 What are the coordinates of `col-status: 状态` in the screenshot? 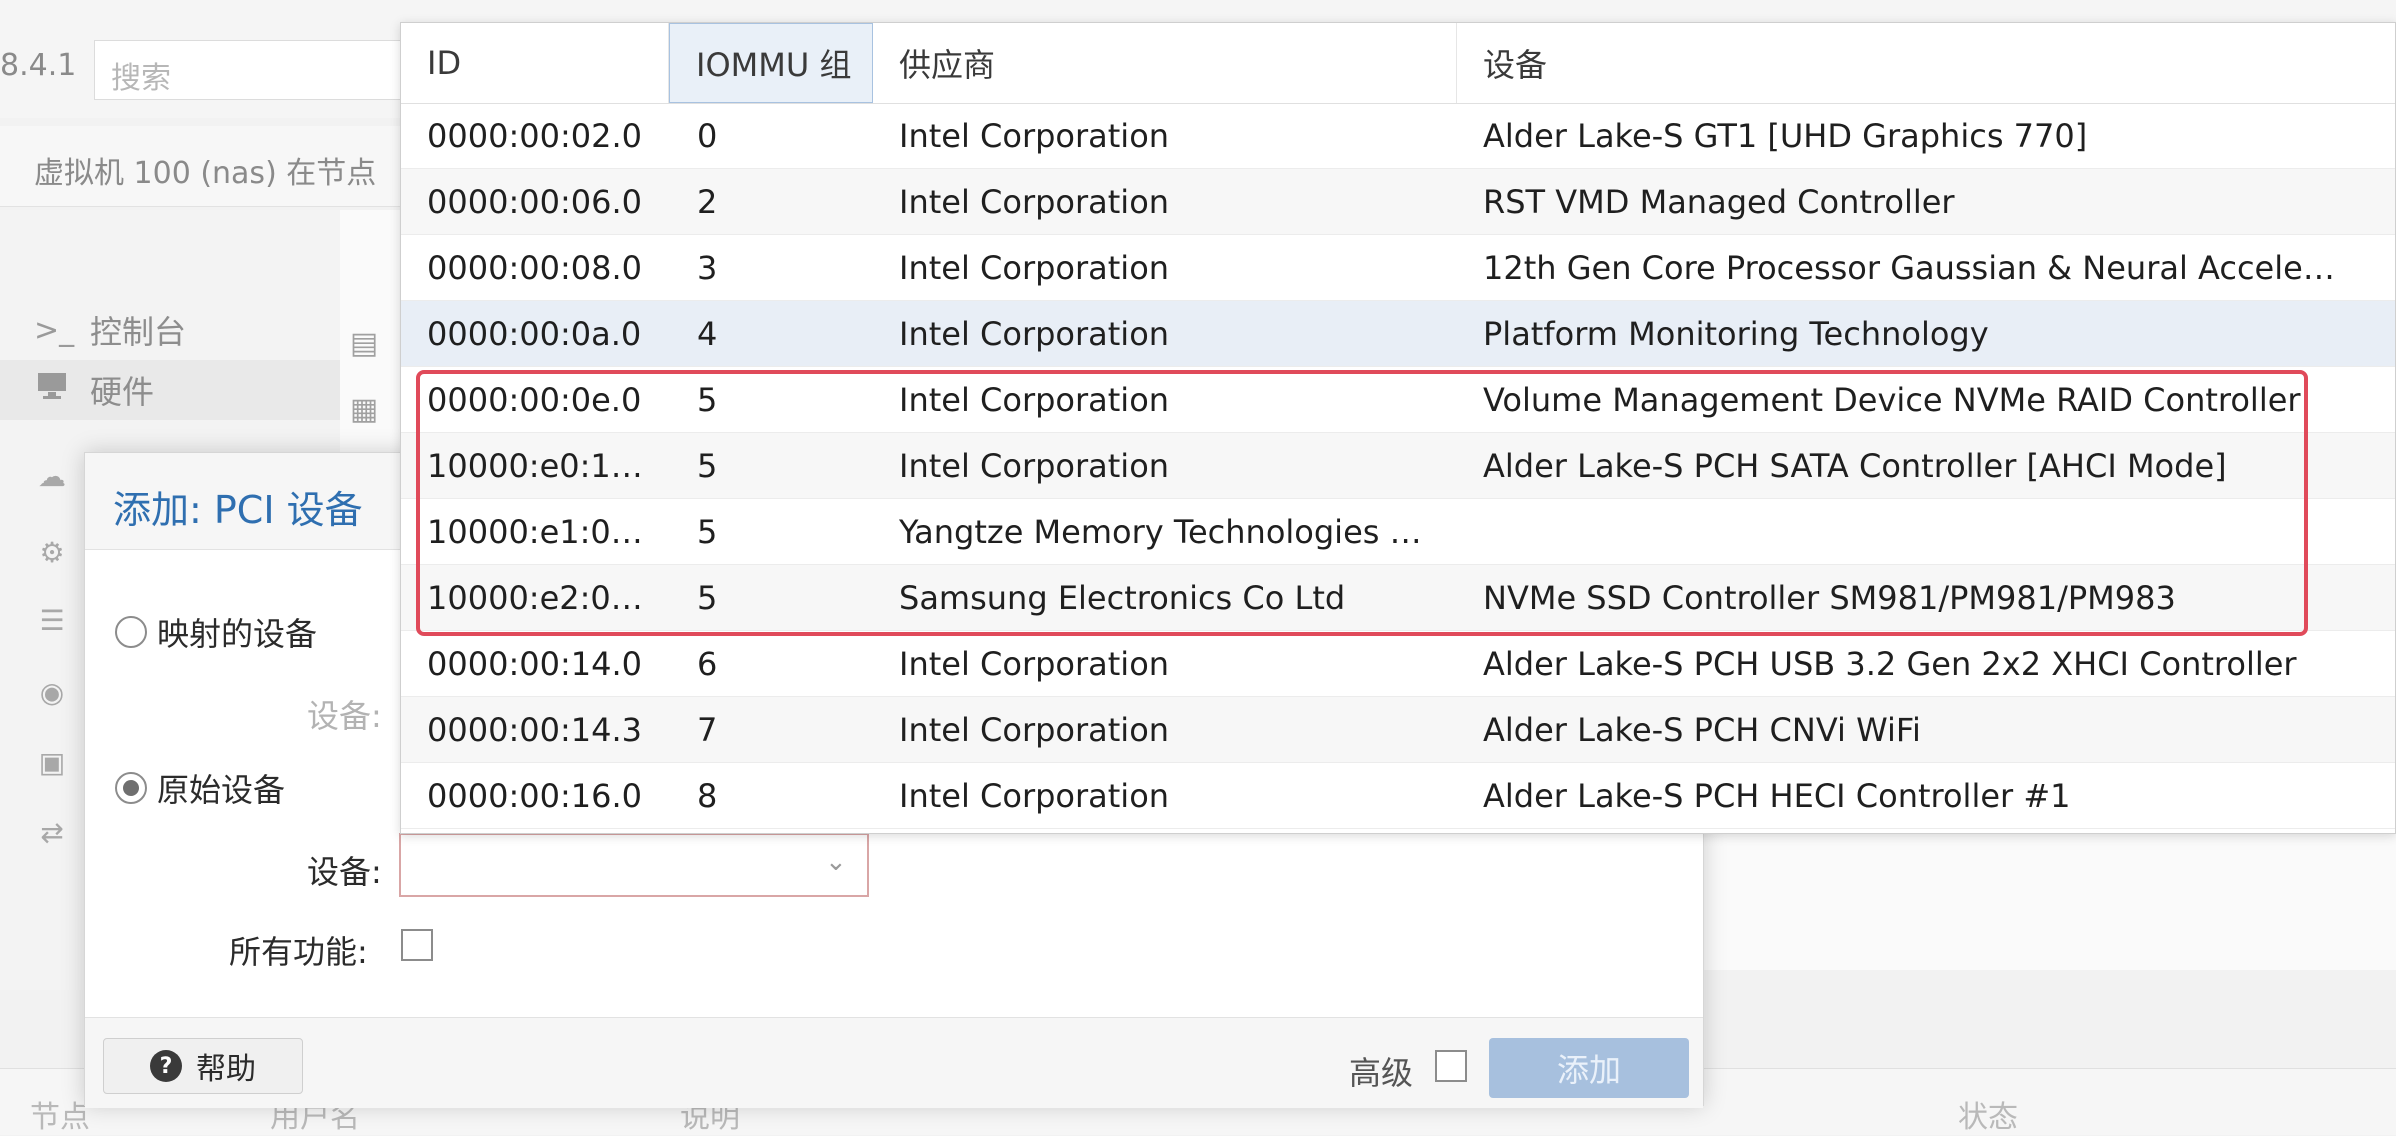 It's located at (1988, 1114).